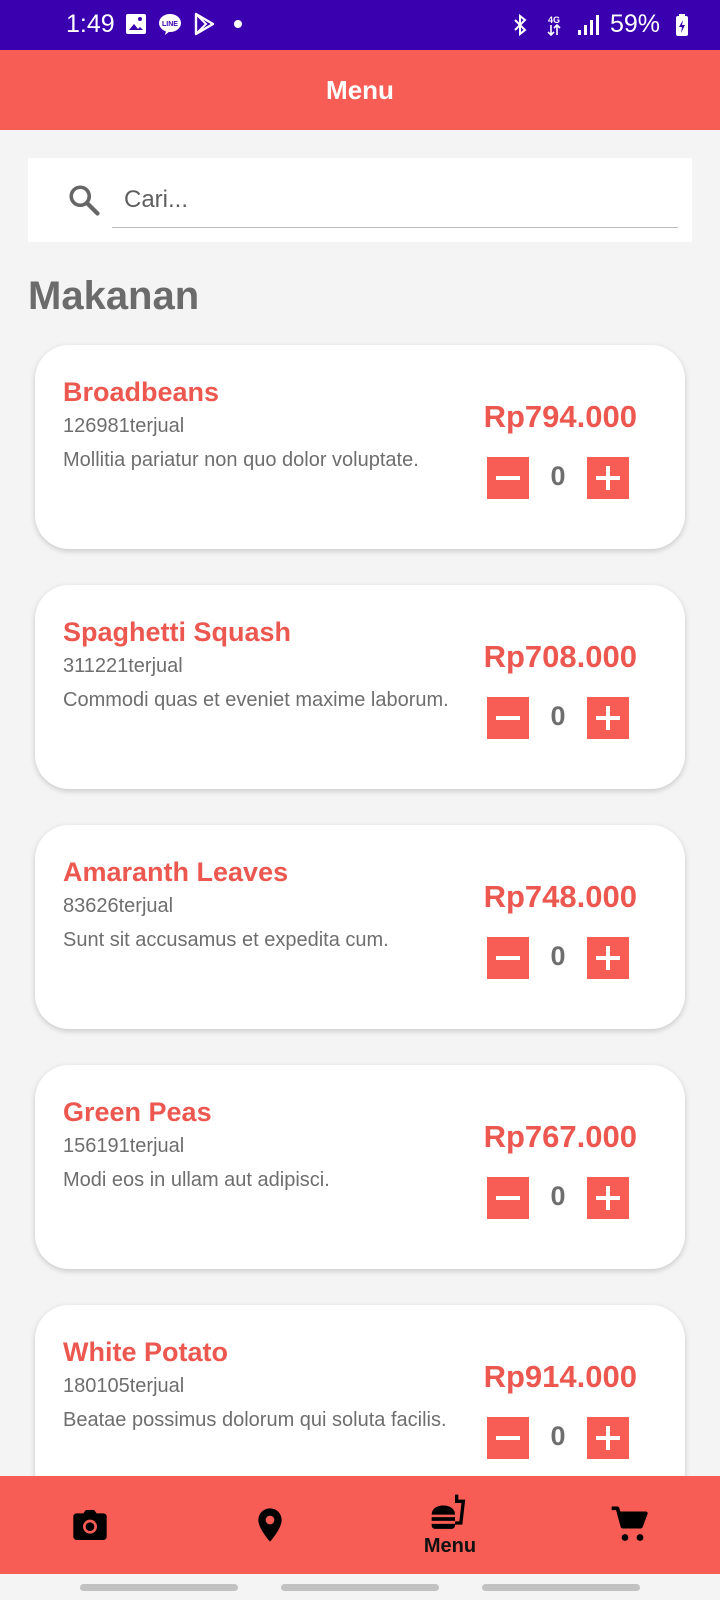 Image resolution: width=720 pixels, height=1600 pixels. What do you see at coordinates (256, 700) in the screenshot?
I see `item-description: Commodi quas et eveniet maxime laborum.` at bounding box center [256, 700].